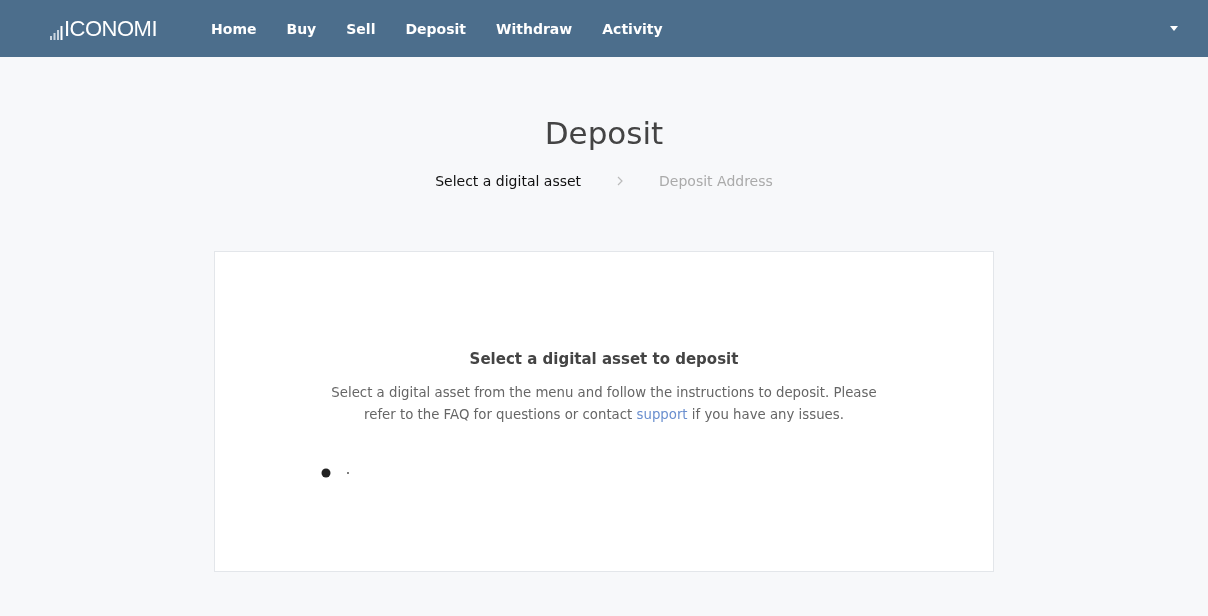  Describe the element at coordinates (534, 28) in the screenshot. I see `nav-link: Withdraw` at that location.